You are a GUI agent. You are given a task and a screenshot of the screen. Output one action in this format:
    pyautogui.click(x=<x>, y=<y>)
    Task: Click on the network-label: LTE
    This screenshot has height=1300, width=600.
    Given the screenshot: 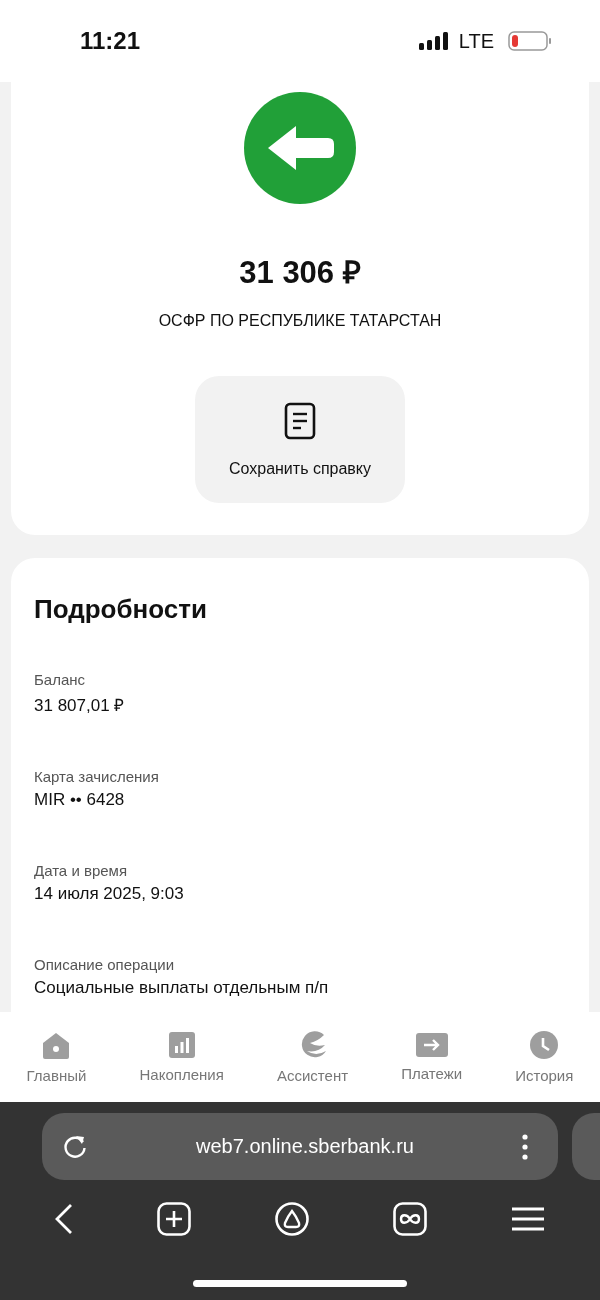 What is the action you would take?
    pyautogui.click(x=476, y=41)
    